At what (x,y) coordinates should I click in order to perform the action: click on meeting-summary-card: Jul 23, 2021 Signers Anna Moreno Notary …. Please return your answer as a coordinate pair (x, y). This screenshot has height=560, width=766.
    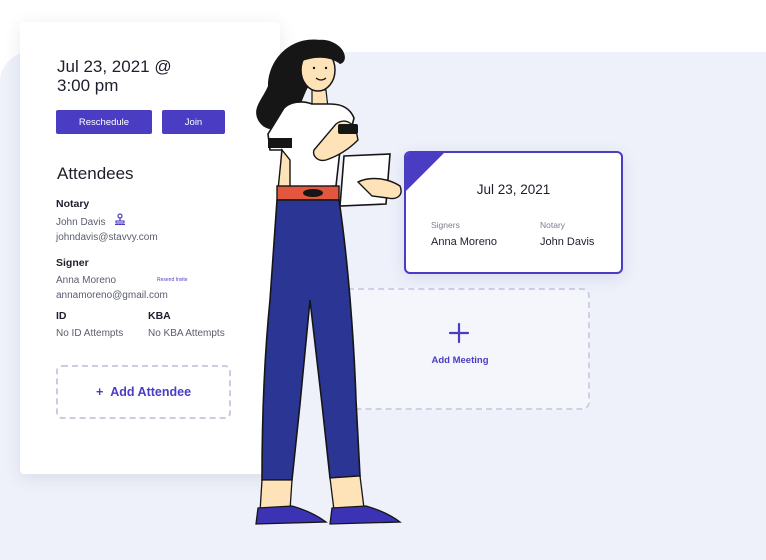
    Looking at the image, I should click on (513, 212).